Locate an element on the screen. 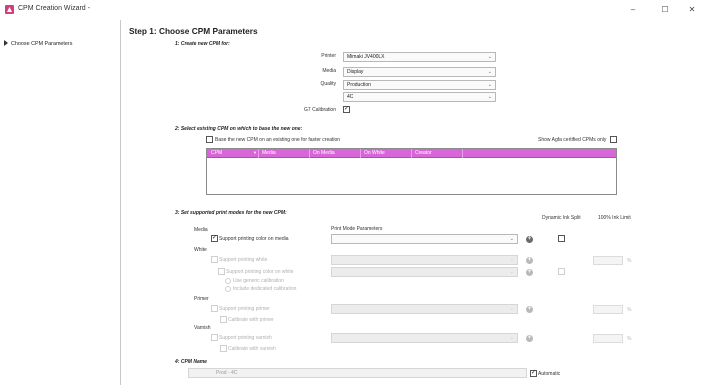 The height and width of the screenshot is (385, 701). support-color-on-media-label: Support printing color on media is located at coordinates (254, 239).